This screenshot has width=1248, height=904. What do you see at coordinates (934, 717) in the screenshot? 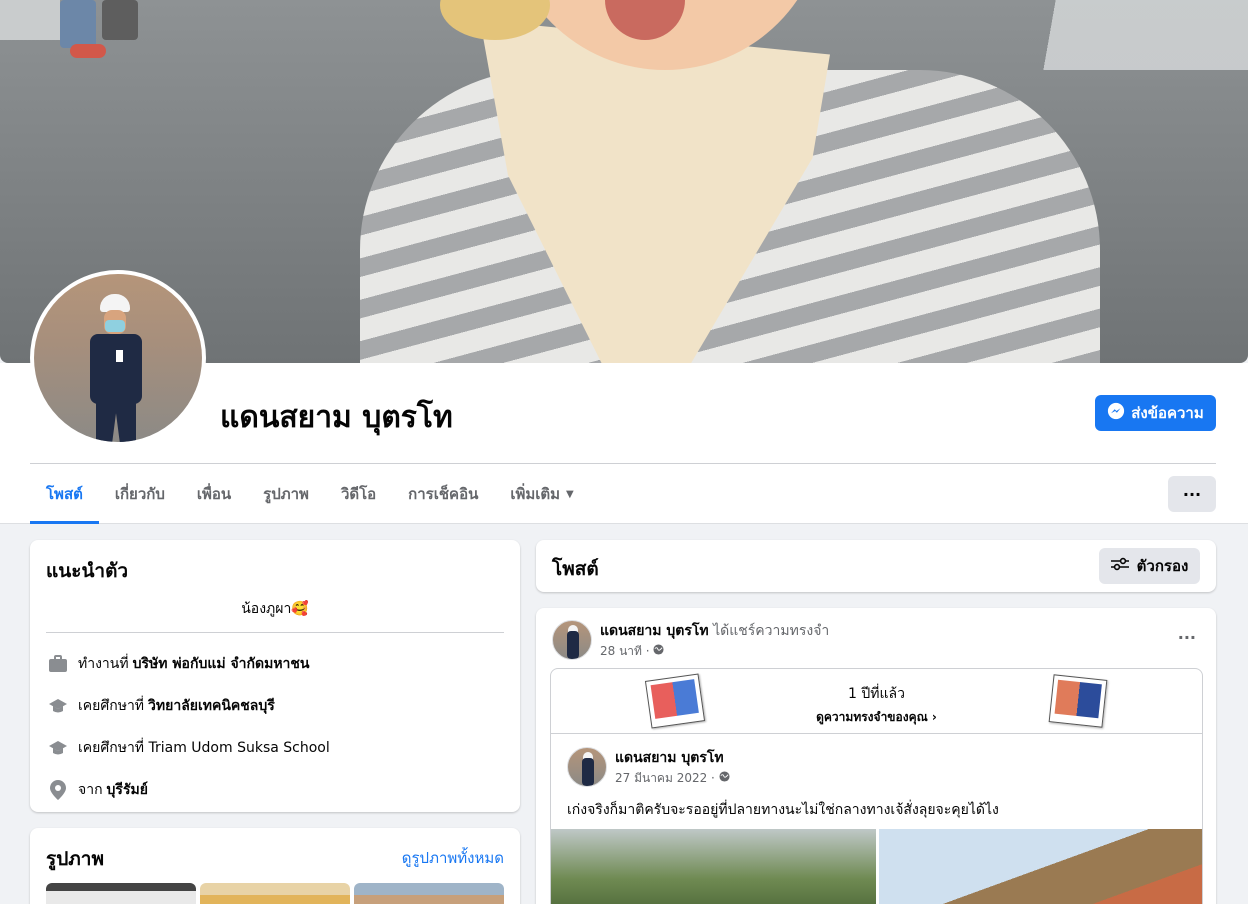
I see `chevron-right-icon: ›` at bounding box center [934, 717].